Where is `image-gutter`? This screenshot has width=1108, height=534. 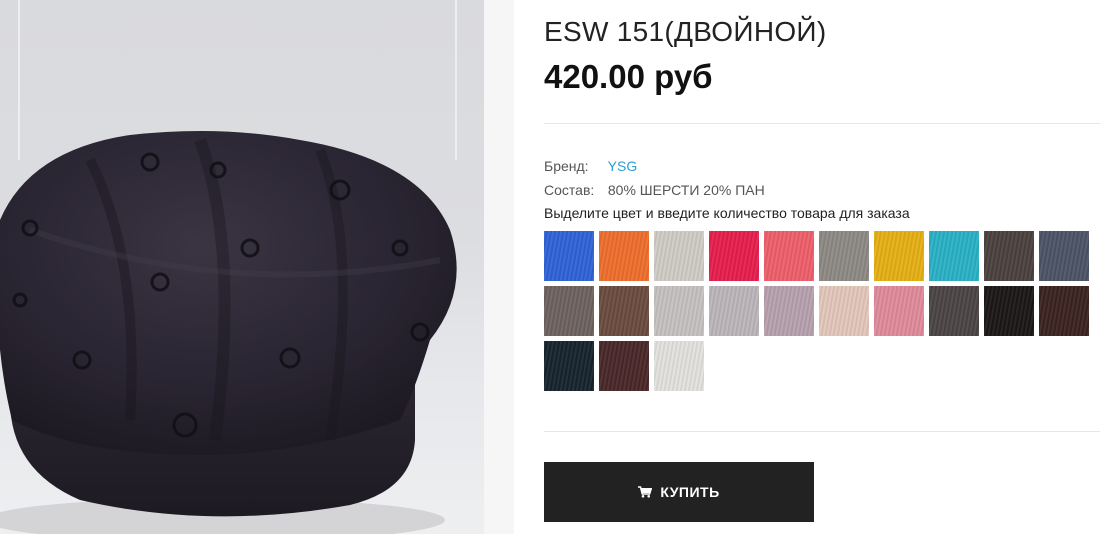 image-gutter is located at coordinates (499, 267).